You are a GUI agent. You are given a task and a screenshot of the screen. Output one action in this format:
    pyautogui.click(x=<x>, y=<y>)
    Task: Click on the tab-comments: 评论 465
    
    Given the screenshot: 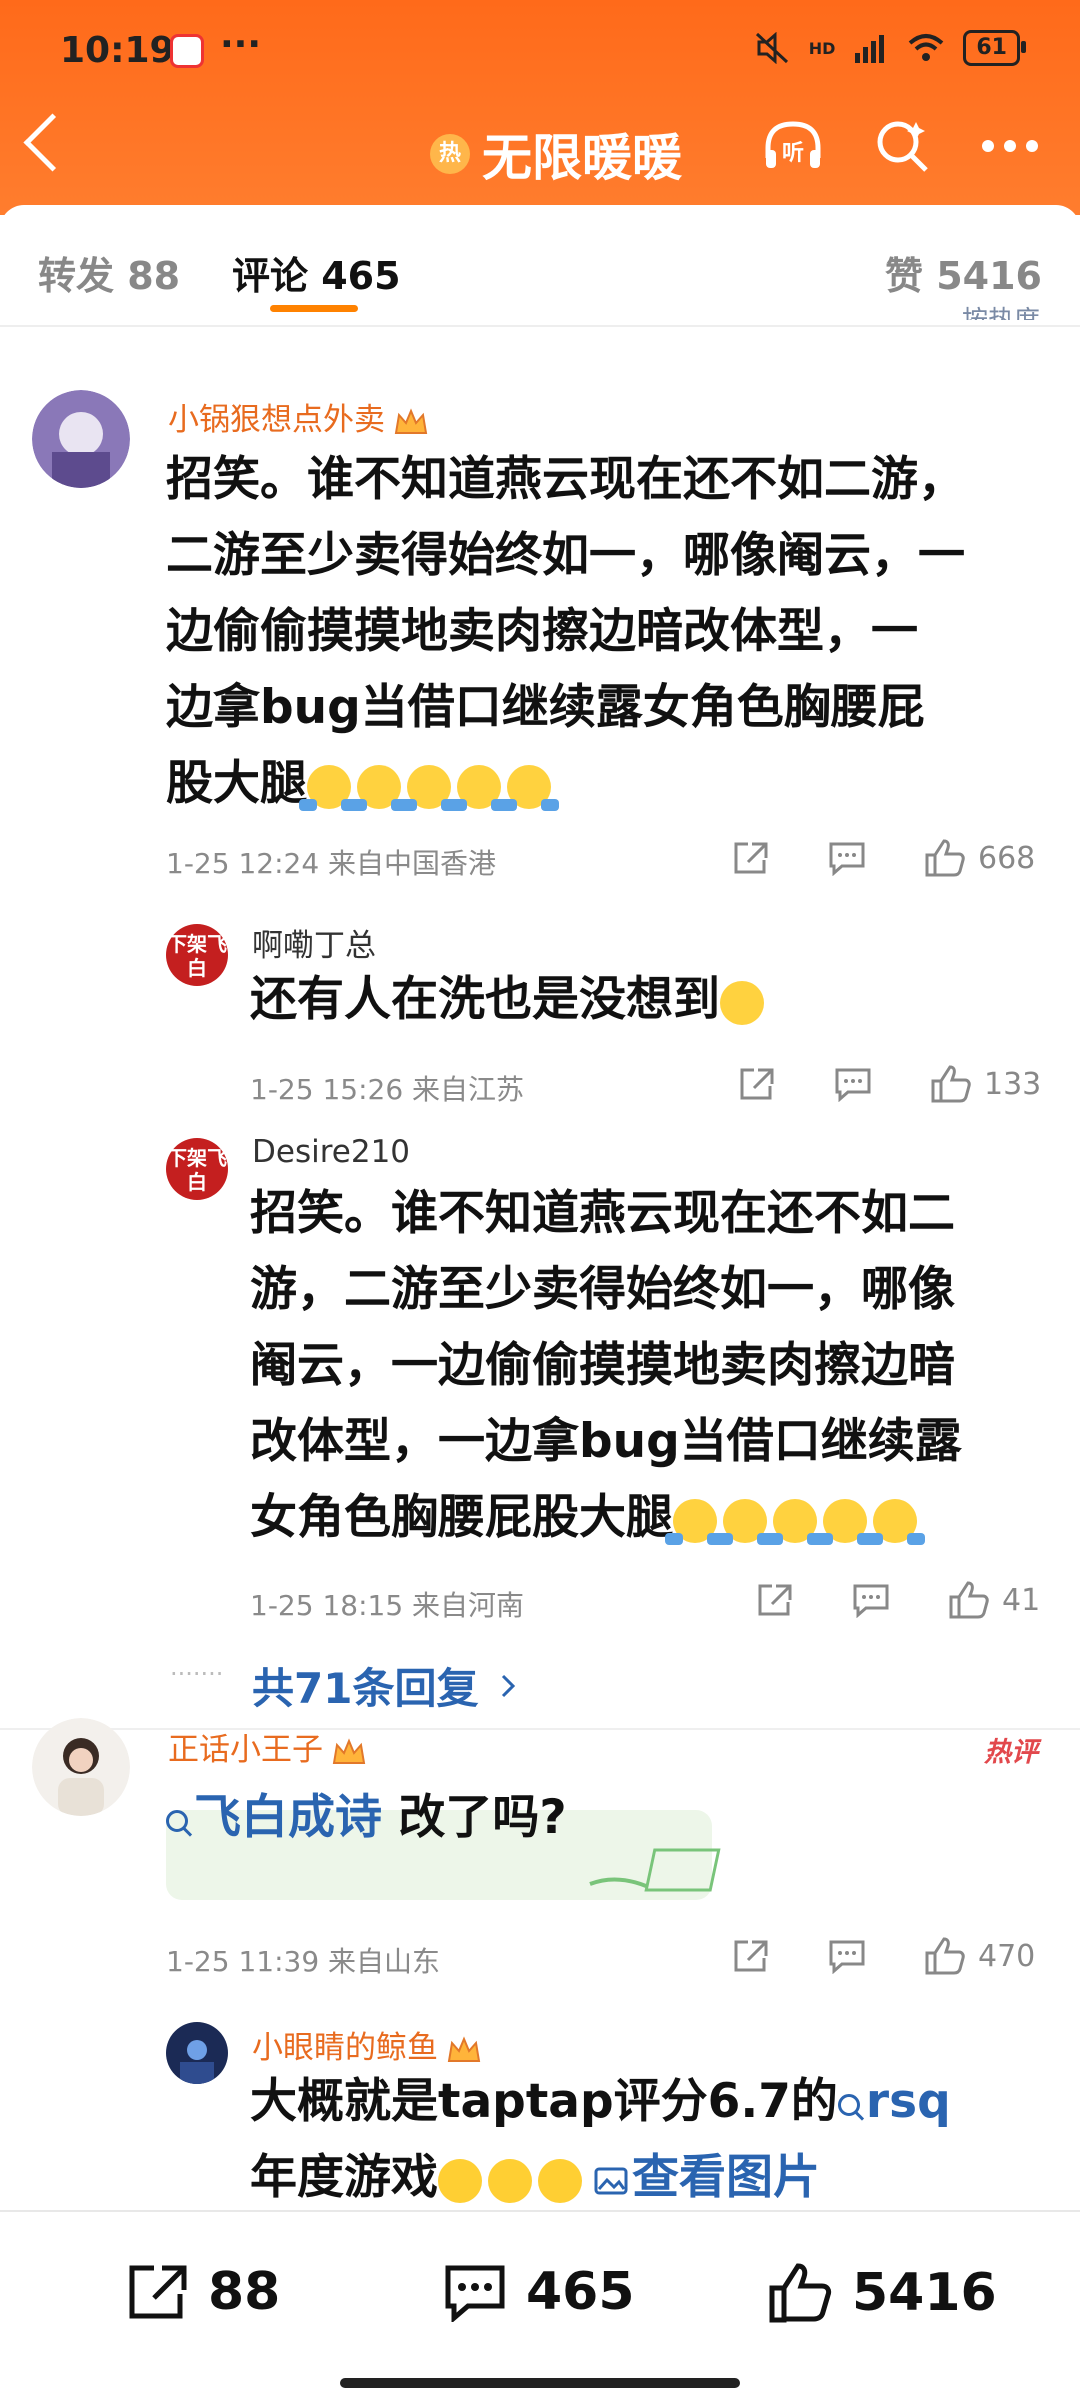 What is the action you would take?
    pyautogui.click(x=316, y=272)
    